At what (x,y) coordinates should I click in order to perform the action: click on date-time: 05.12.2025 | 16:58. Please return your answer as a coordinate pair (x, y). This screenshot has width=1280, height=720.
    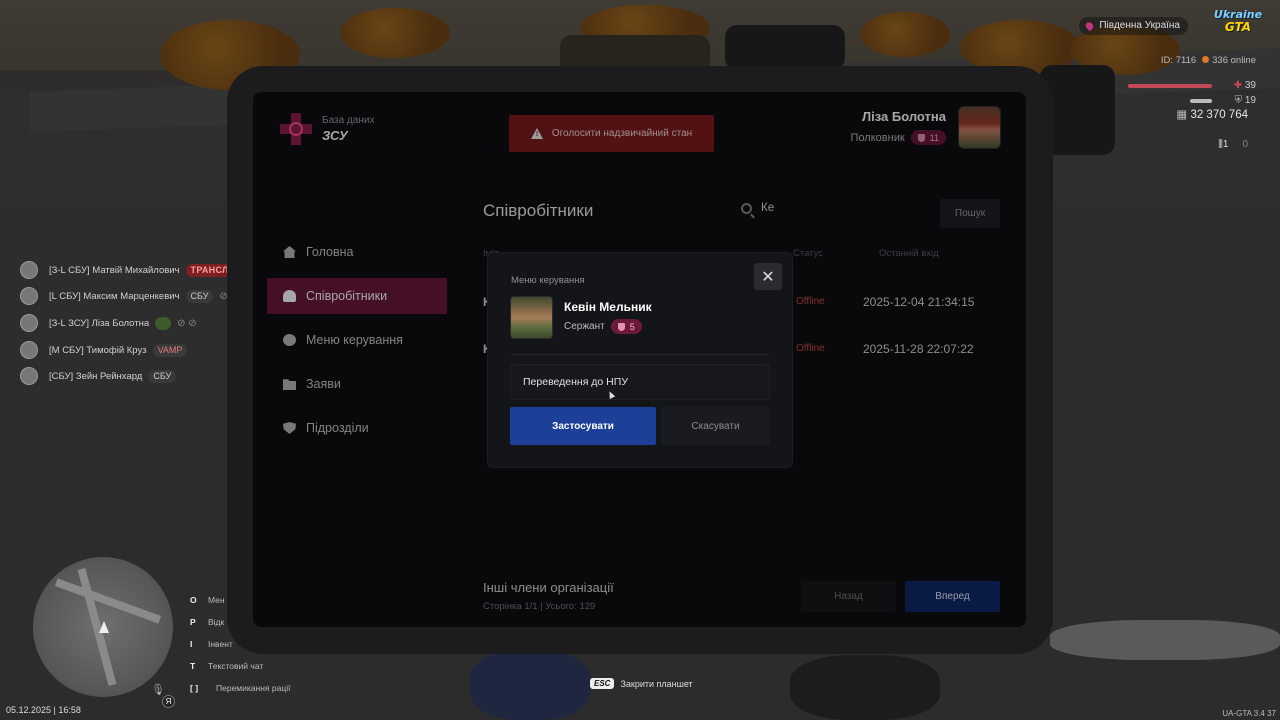
    Looking at the image, I should click on (43, 710).